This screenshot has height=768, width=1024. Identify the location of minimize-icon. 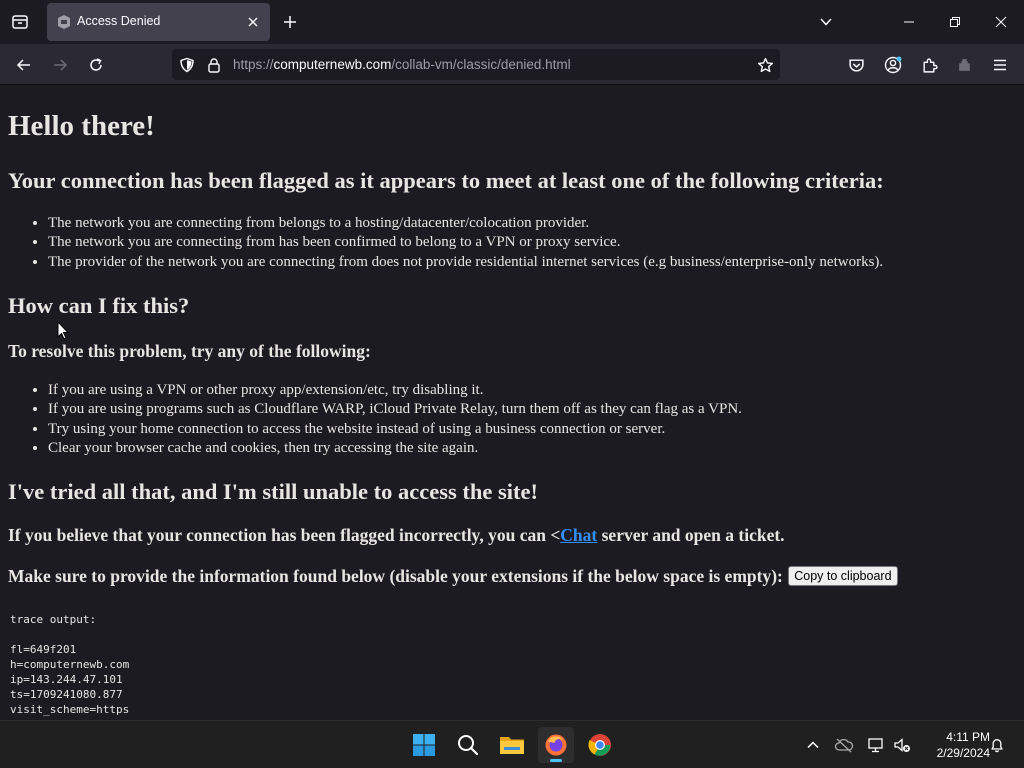
(909, 22).